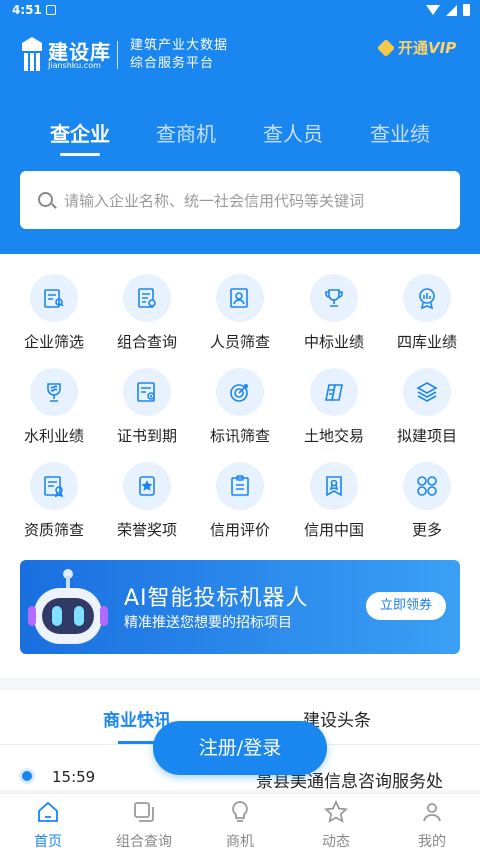 The height and width of the screenshot is (853, 480). What do you see at coordinates (68, 606) in the screenshot?
I see `robot-icon` at bounding box center [68, 606].